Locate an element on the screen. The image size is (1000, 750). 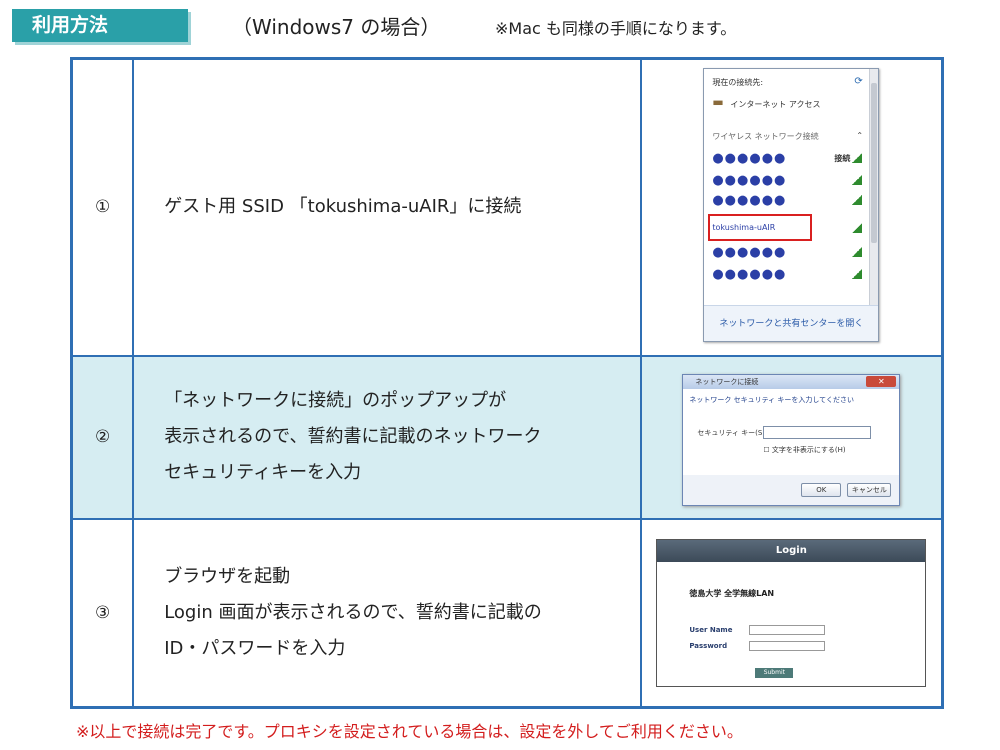
connected-label: 接続 is located at coordinates (842, 159).